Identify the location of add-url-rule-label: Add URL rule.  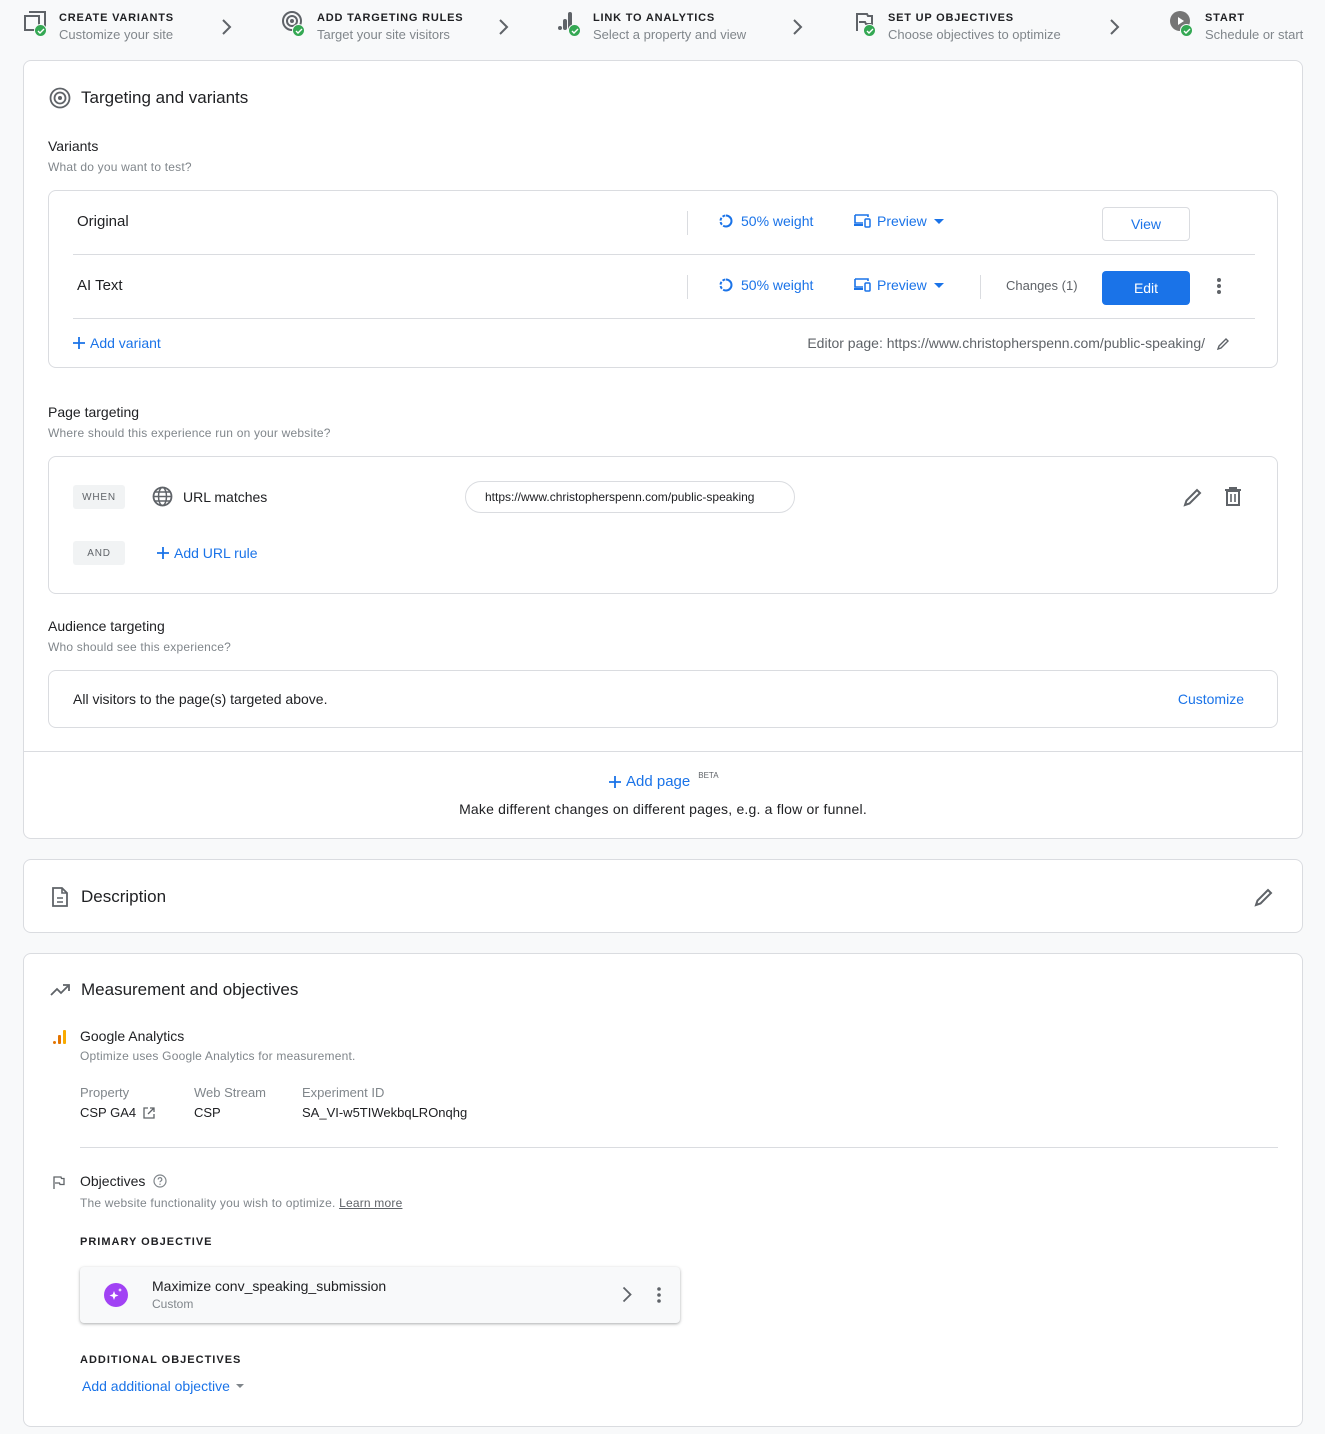
(216, 553).